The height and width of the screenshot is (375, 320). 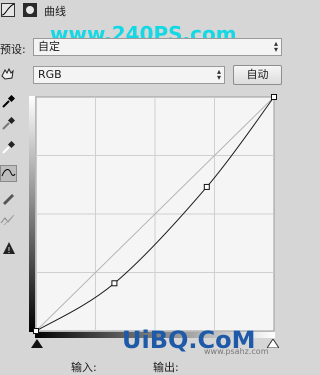 I want to click on channel-select: RGB ▴ ▾, so click(x=129, y=75).